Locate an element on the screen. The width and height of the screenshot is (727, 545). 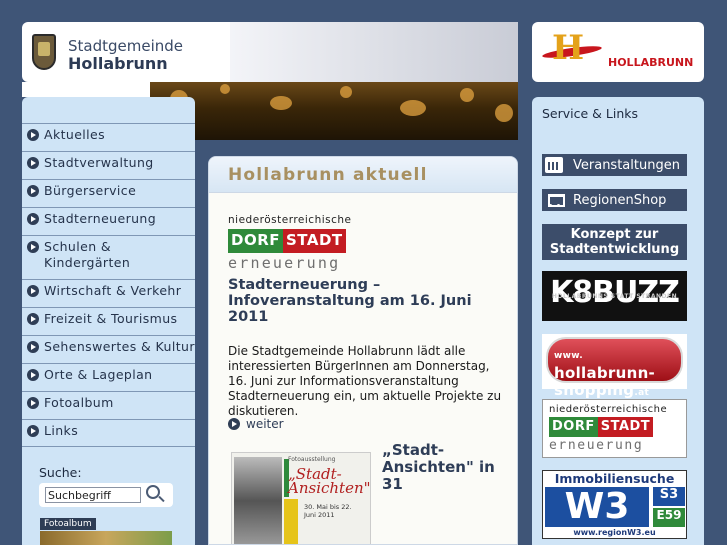
read-more-label: weiter is located at coordinates (265, 424).